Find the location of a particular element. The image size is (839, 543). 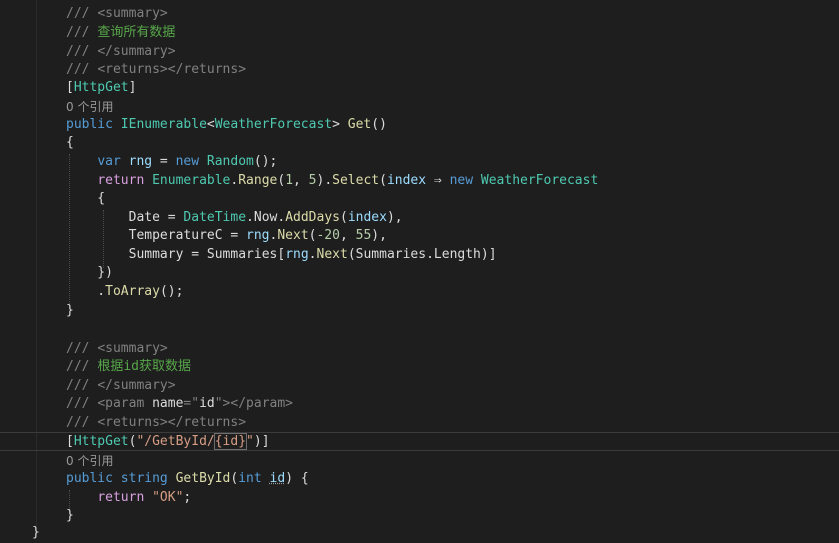

code-token: ] is located at coordinates (132, 87).